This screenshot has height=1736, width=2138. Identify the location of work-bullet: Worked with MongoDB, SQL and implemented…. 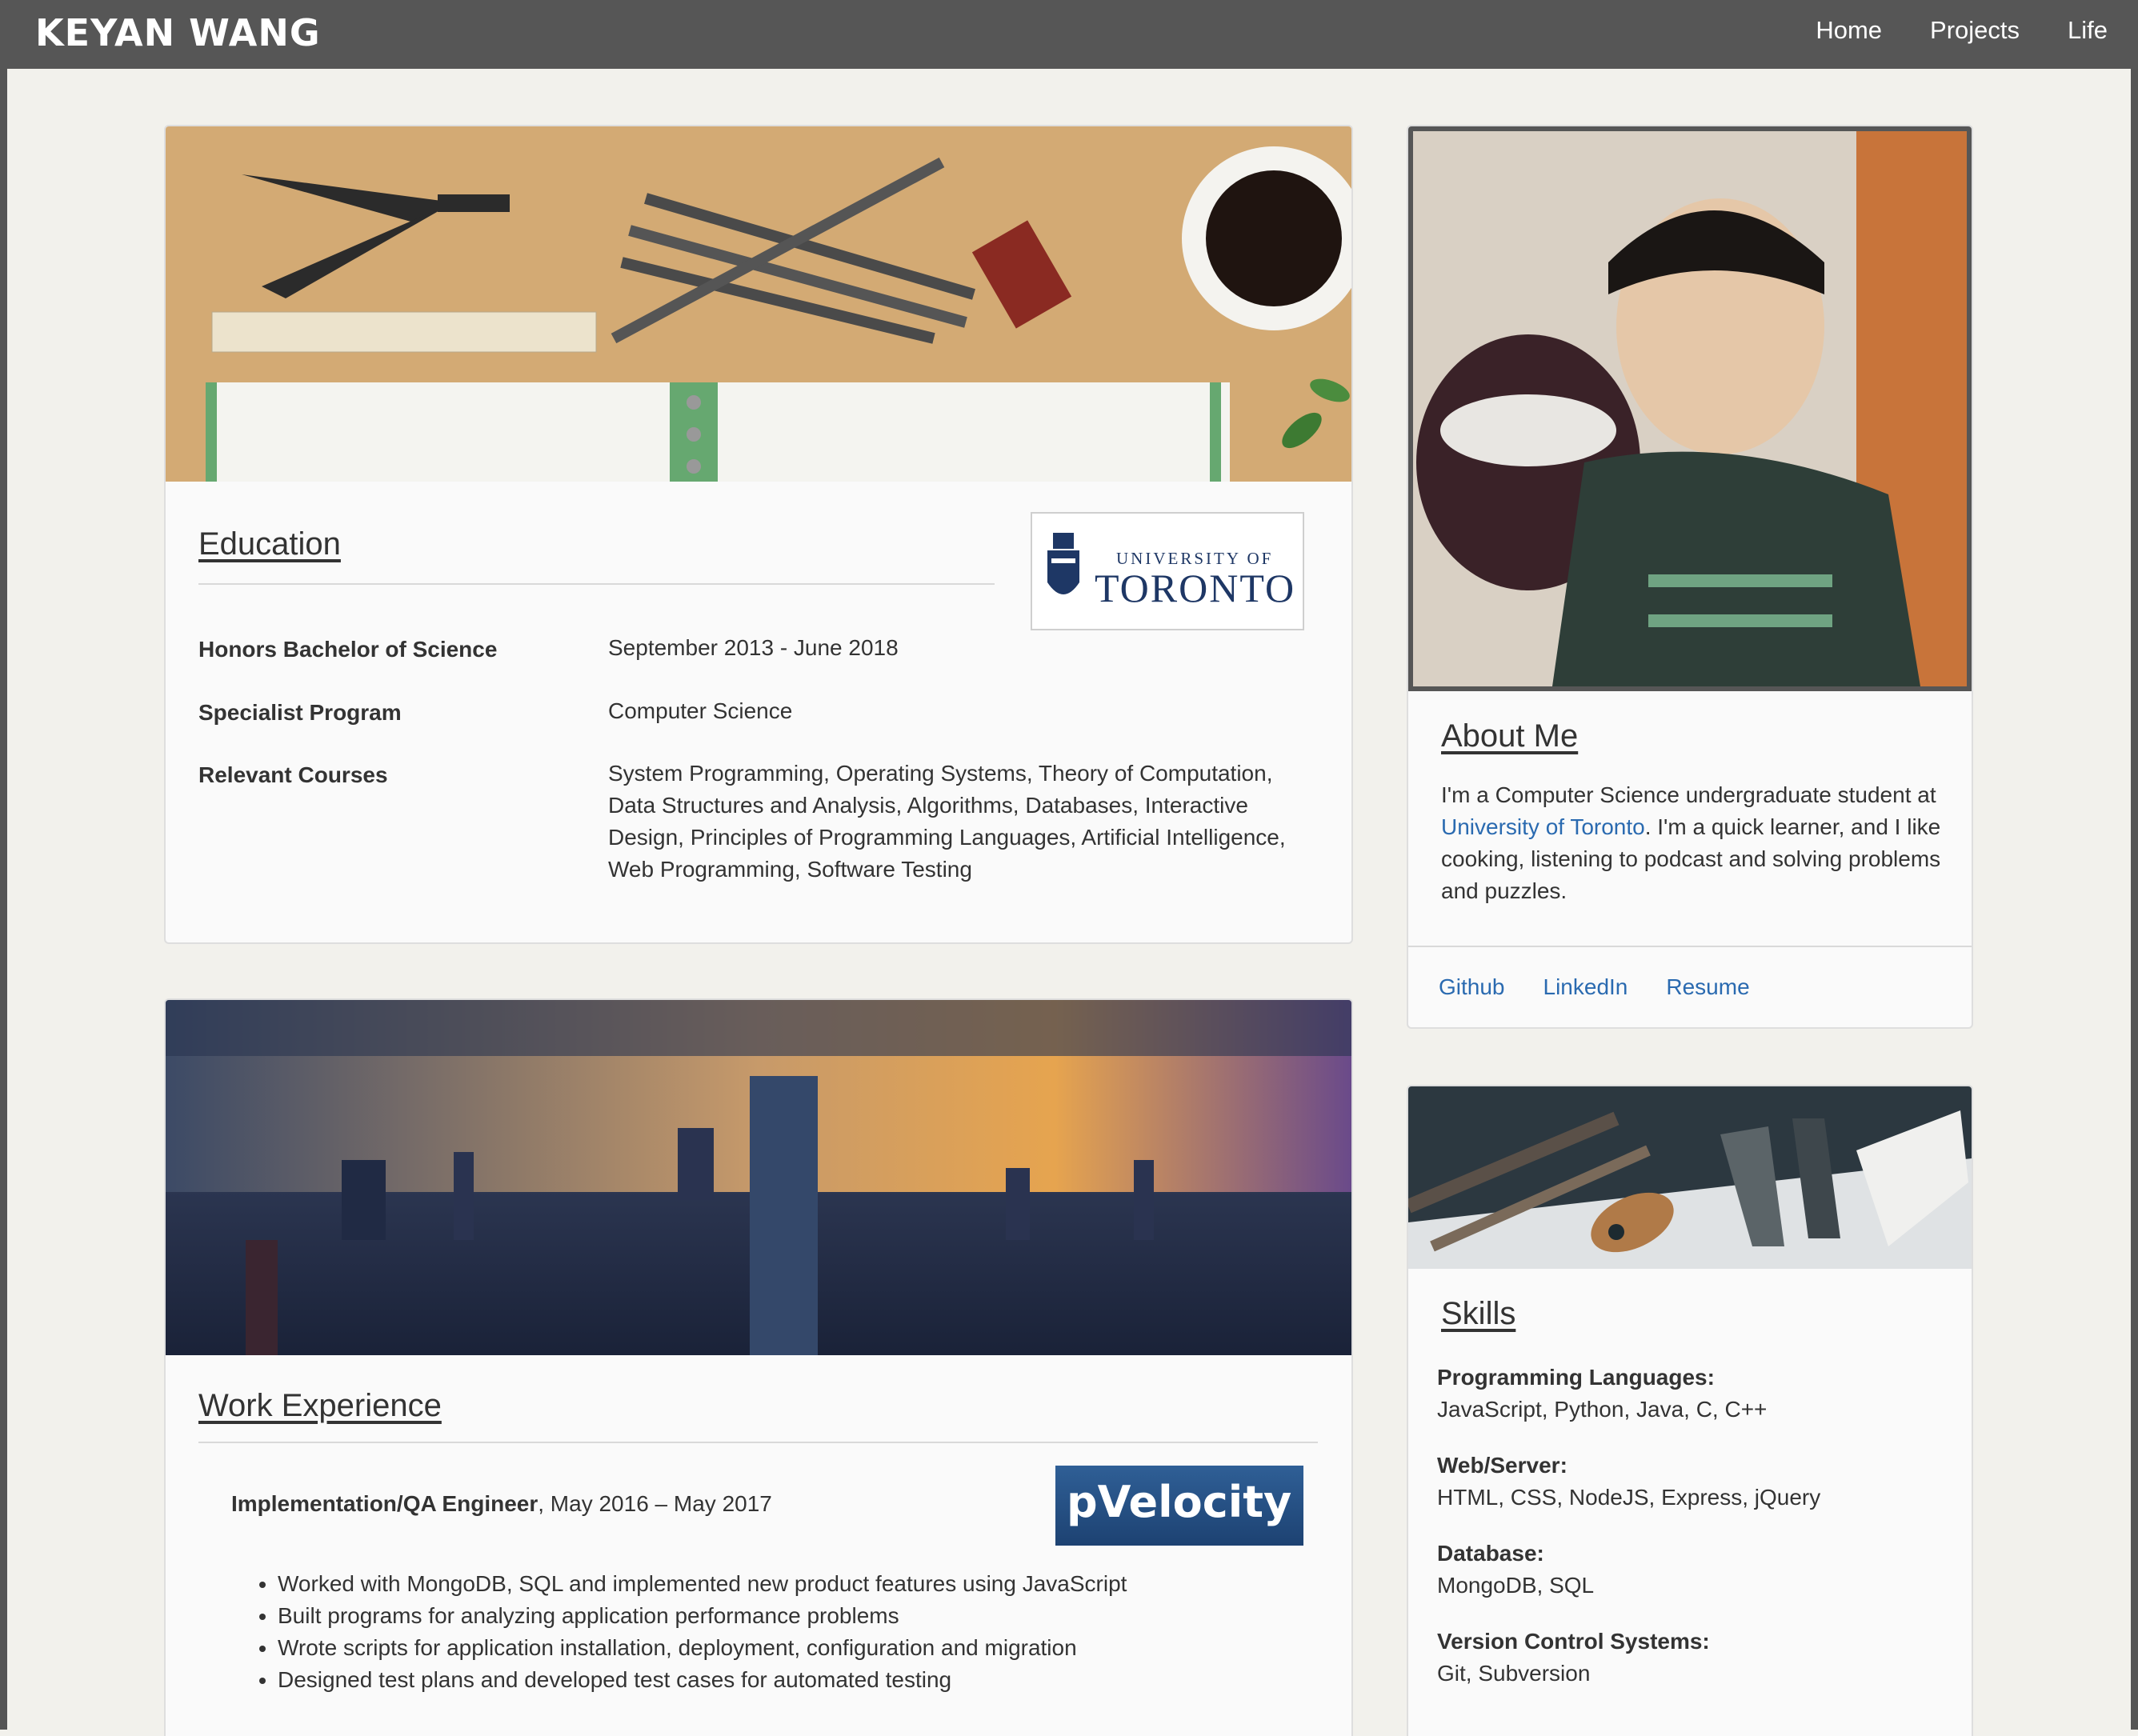
(703, 1584).